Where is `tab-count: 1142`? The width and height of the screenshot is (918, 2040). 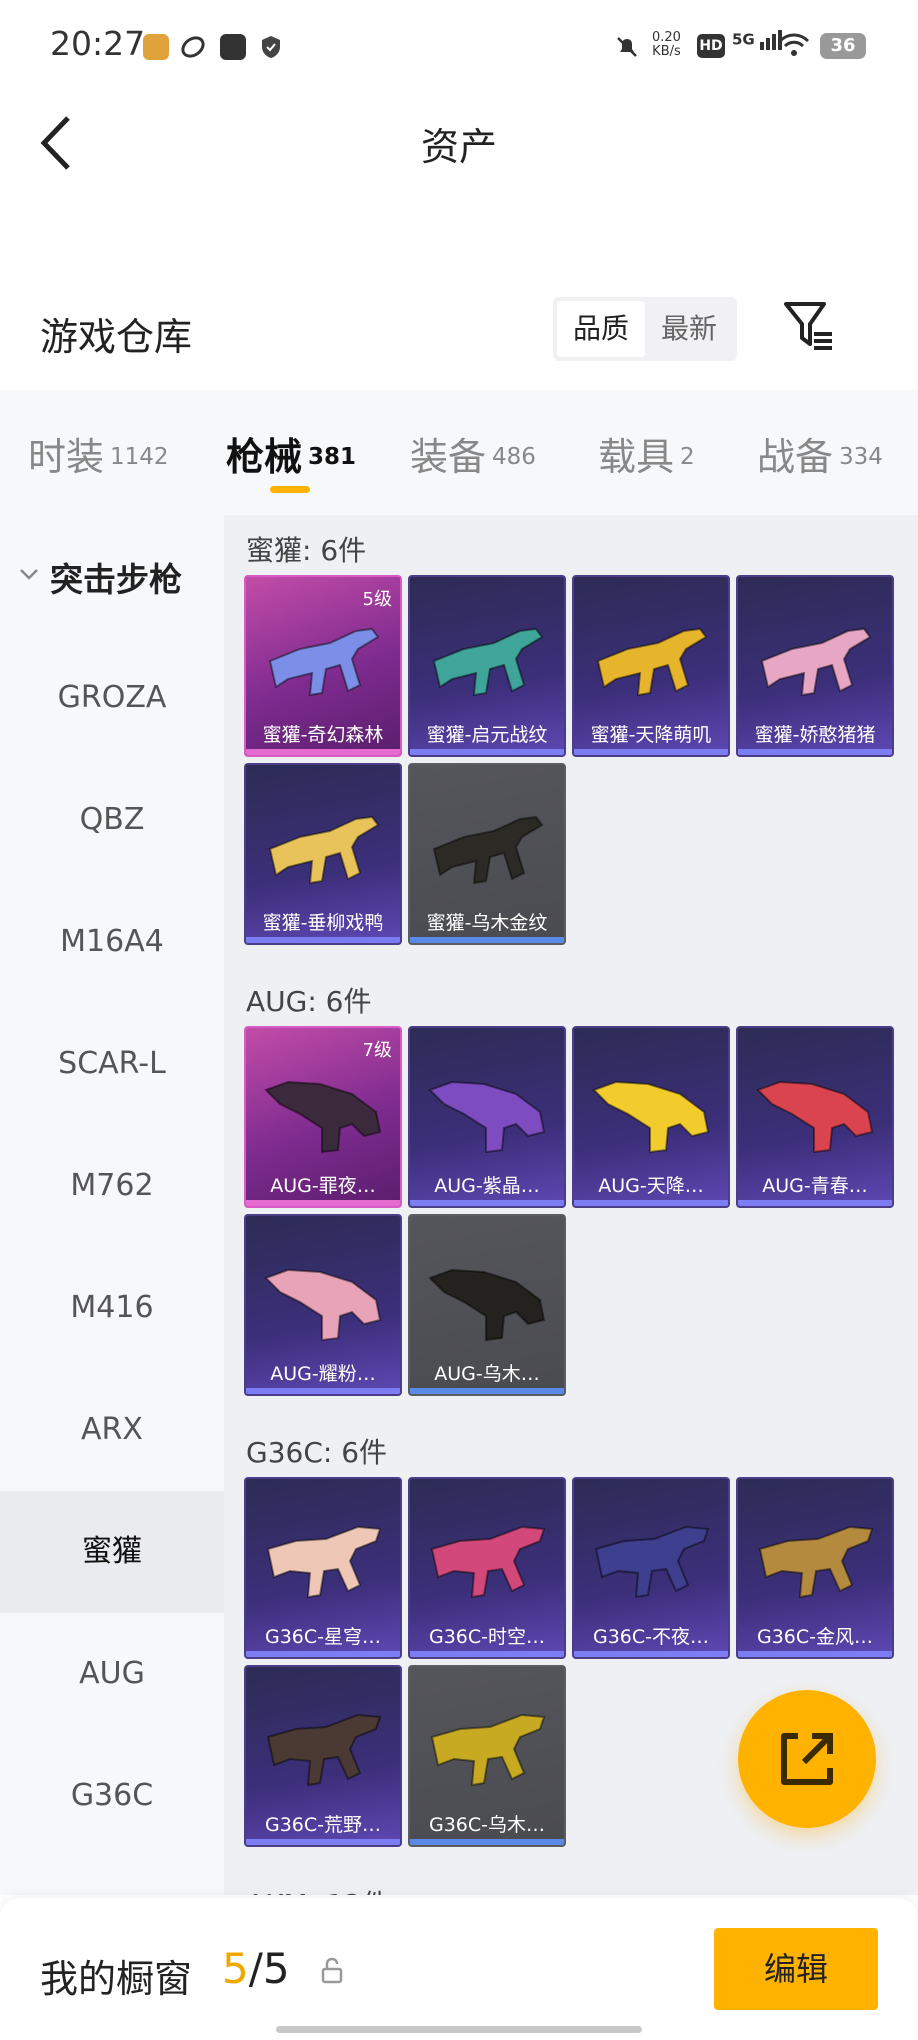
tab-count: 1142 is located at coordinates (139, 456).